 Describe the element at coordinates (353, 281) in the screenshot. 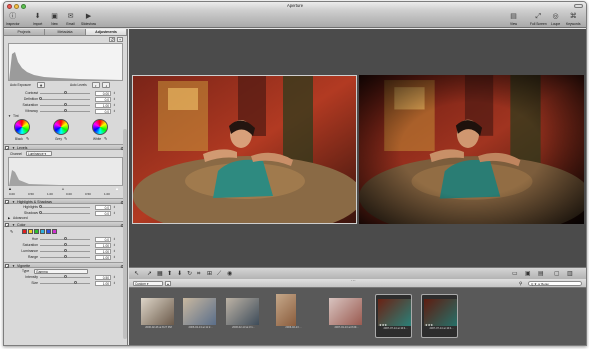

I see `splitter-handle-icon: ⋯` at that location.